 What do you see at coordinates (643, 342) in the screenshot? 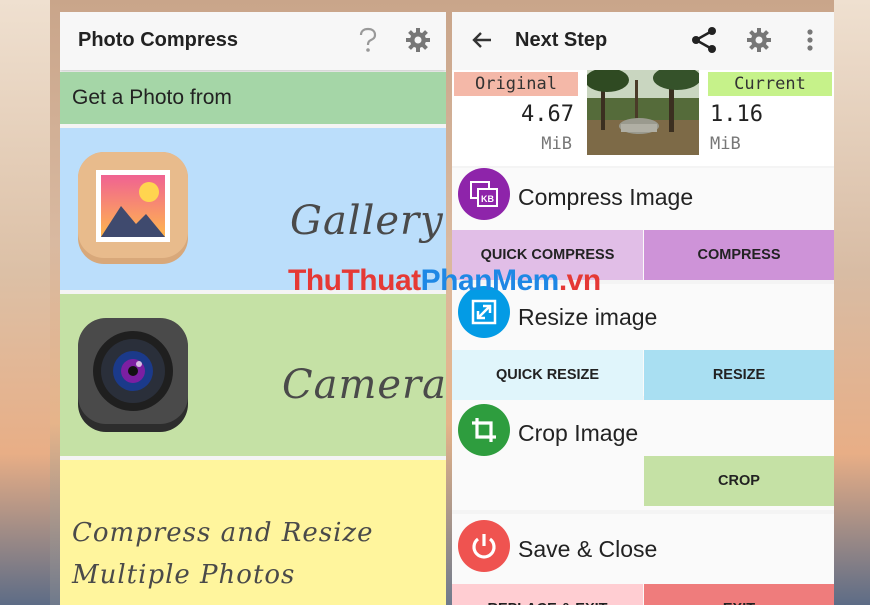
I see `resize-section: Resize image QUICK RESIZE RESIZE` at bounding box center [643, 342].